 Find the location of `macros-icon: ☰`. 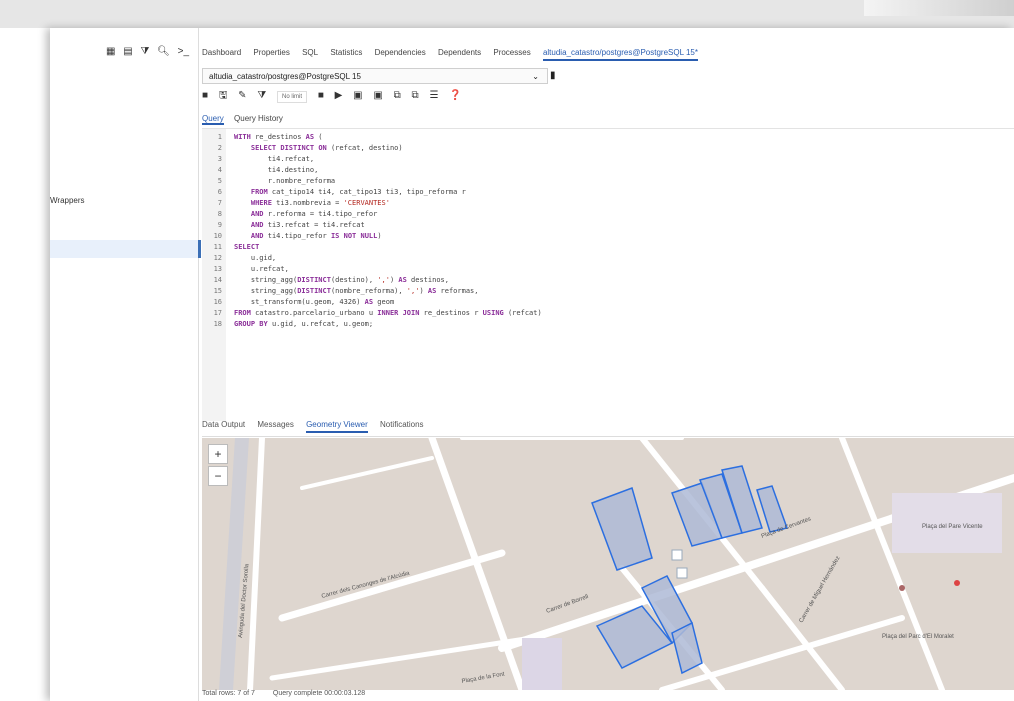

macros-icon: ☰ is located at coordinates (433, 95).